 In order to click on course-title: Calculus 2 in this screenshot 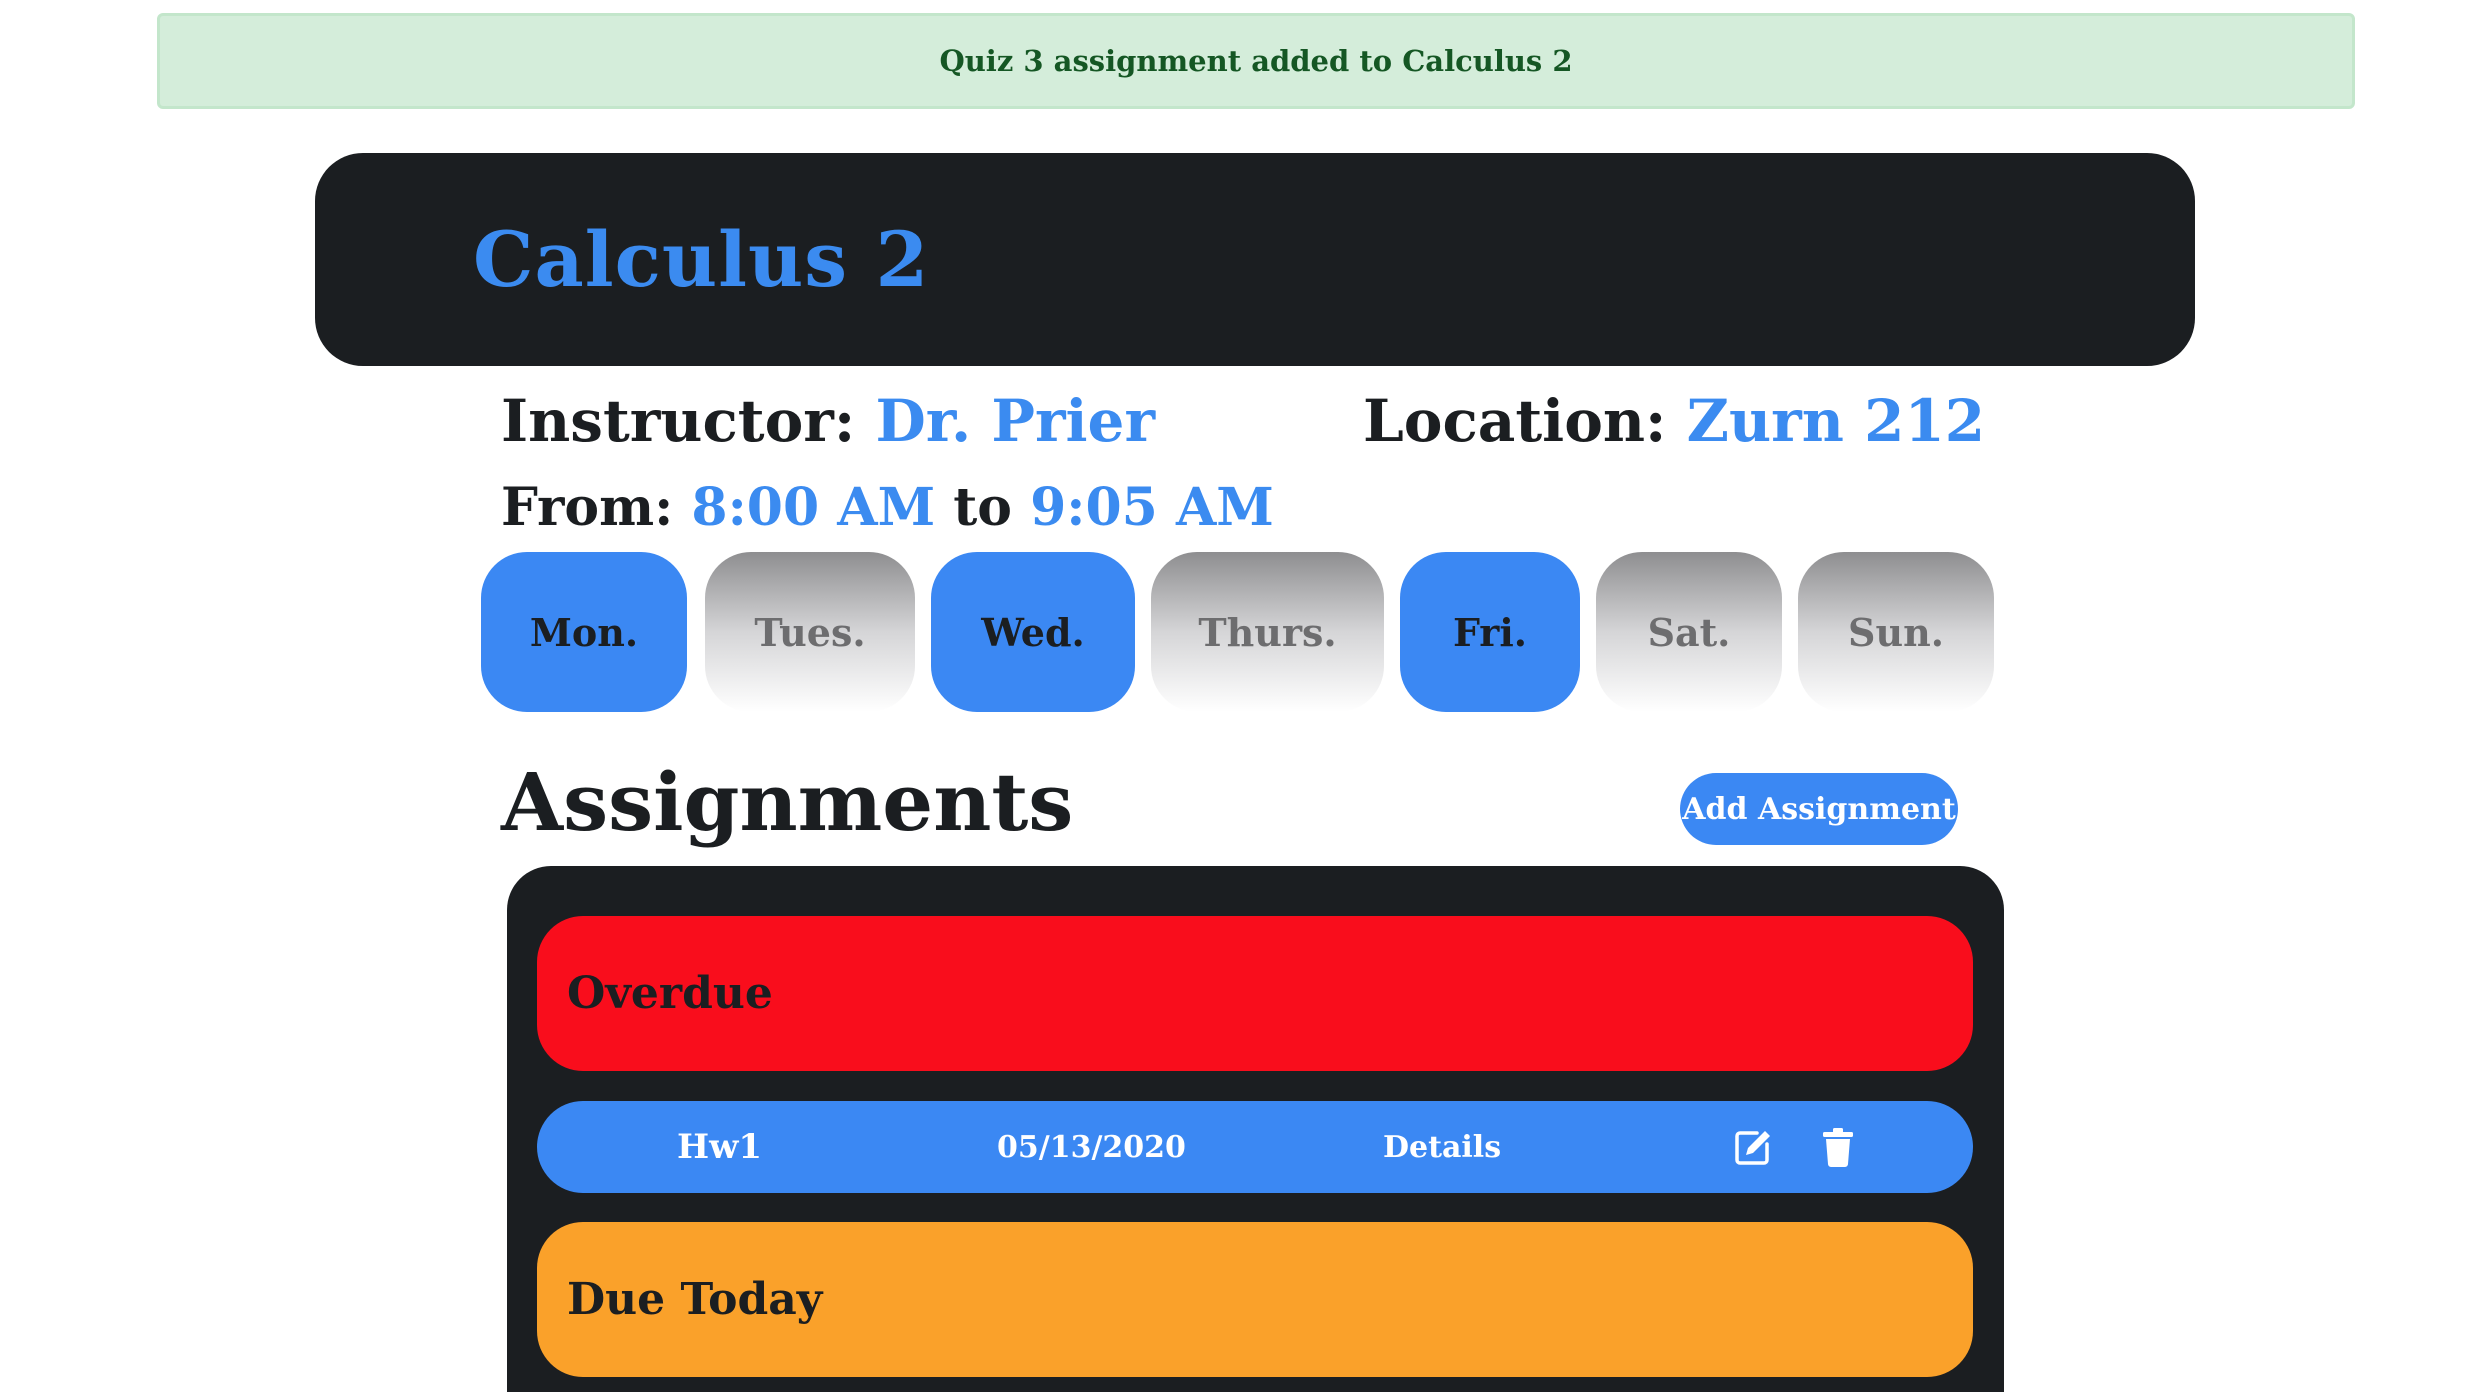, I will do `click(701, 259)`.